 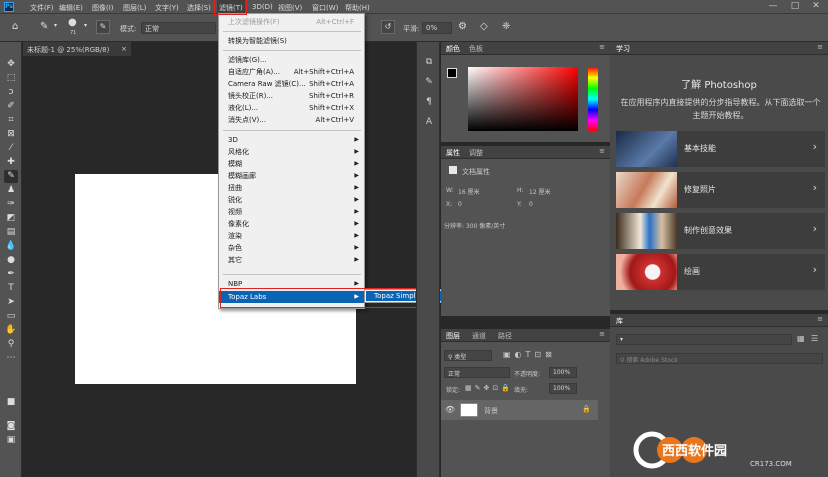 I want to click on learn-card-basic-skills: 基本技能 ›, so click(x=720, y=149).